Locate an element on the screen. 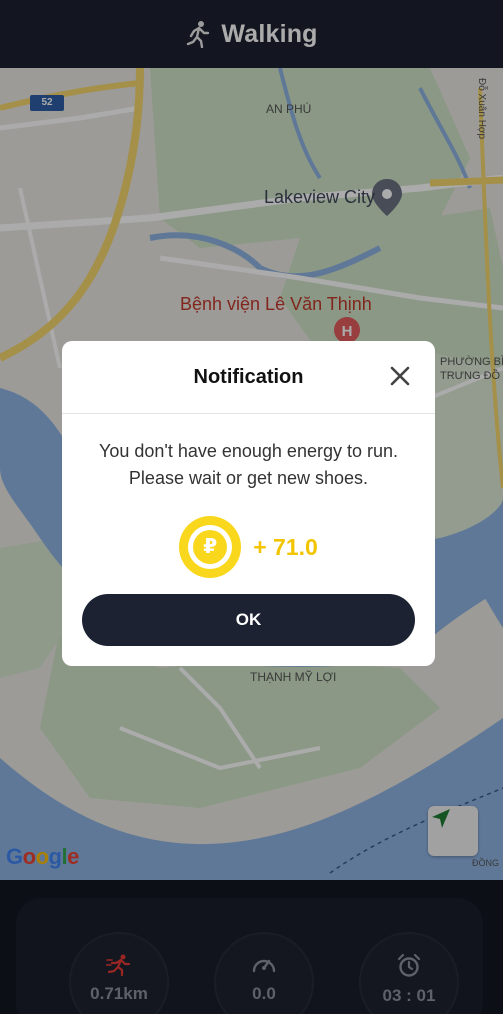  reward-amount: + 71.0 is located at coordinates (285, 546).